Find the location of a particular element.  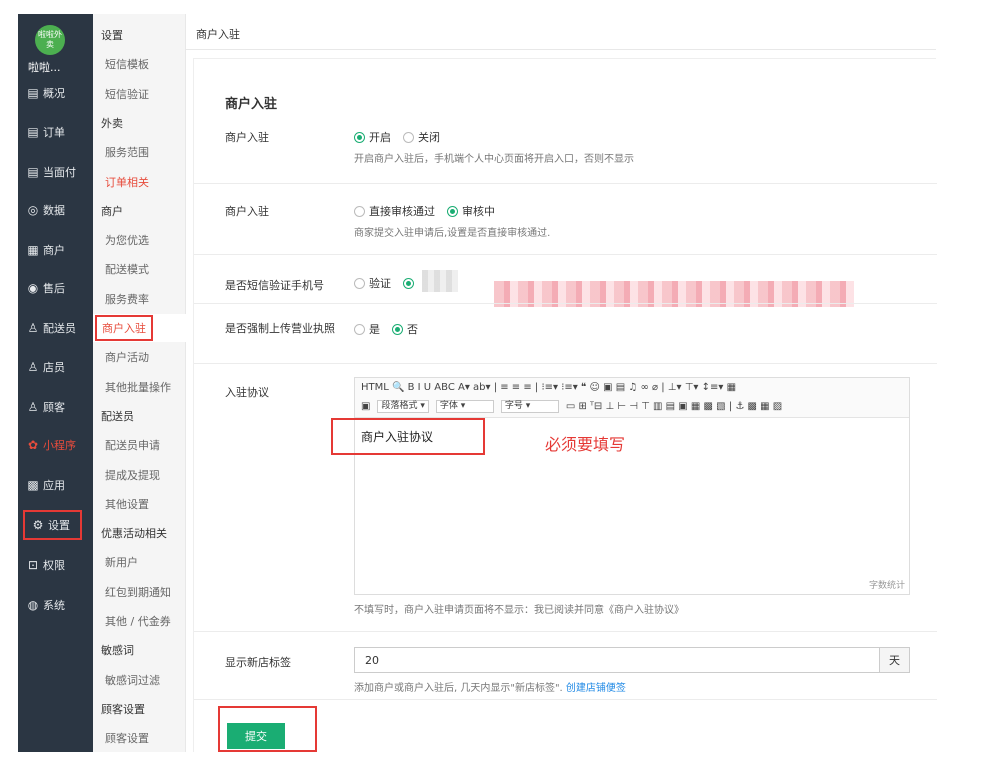

apps-icon: ▩ is located at coordinates (33, 485).